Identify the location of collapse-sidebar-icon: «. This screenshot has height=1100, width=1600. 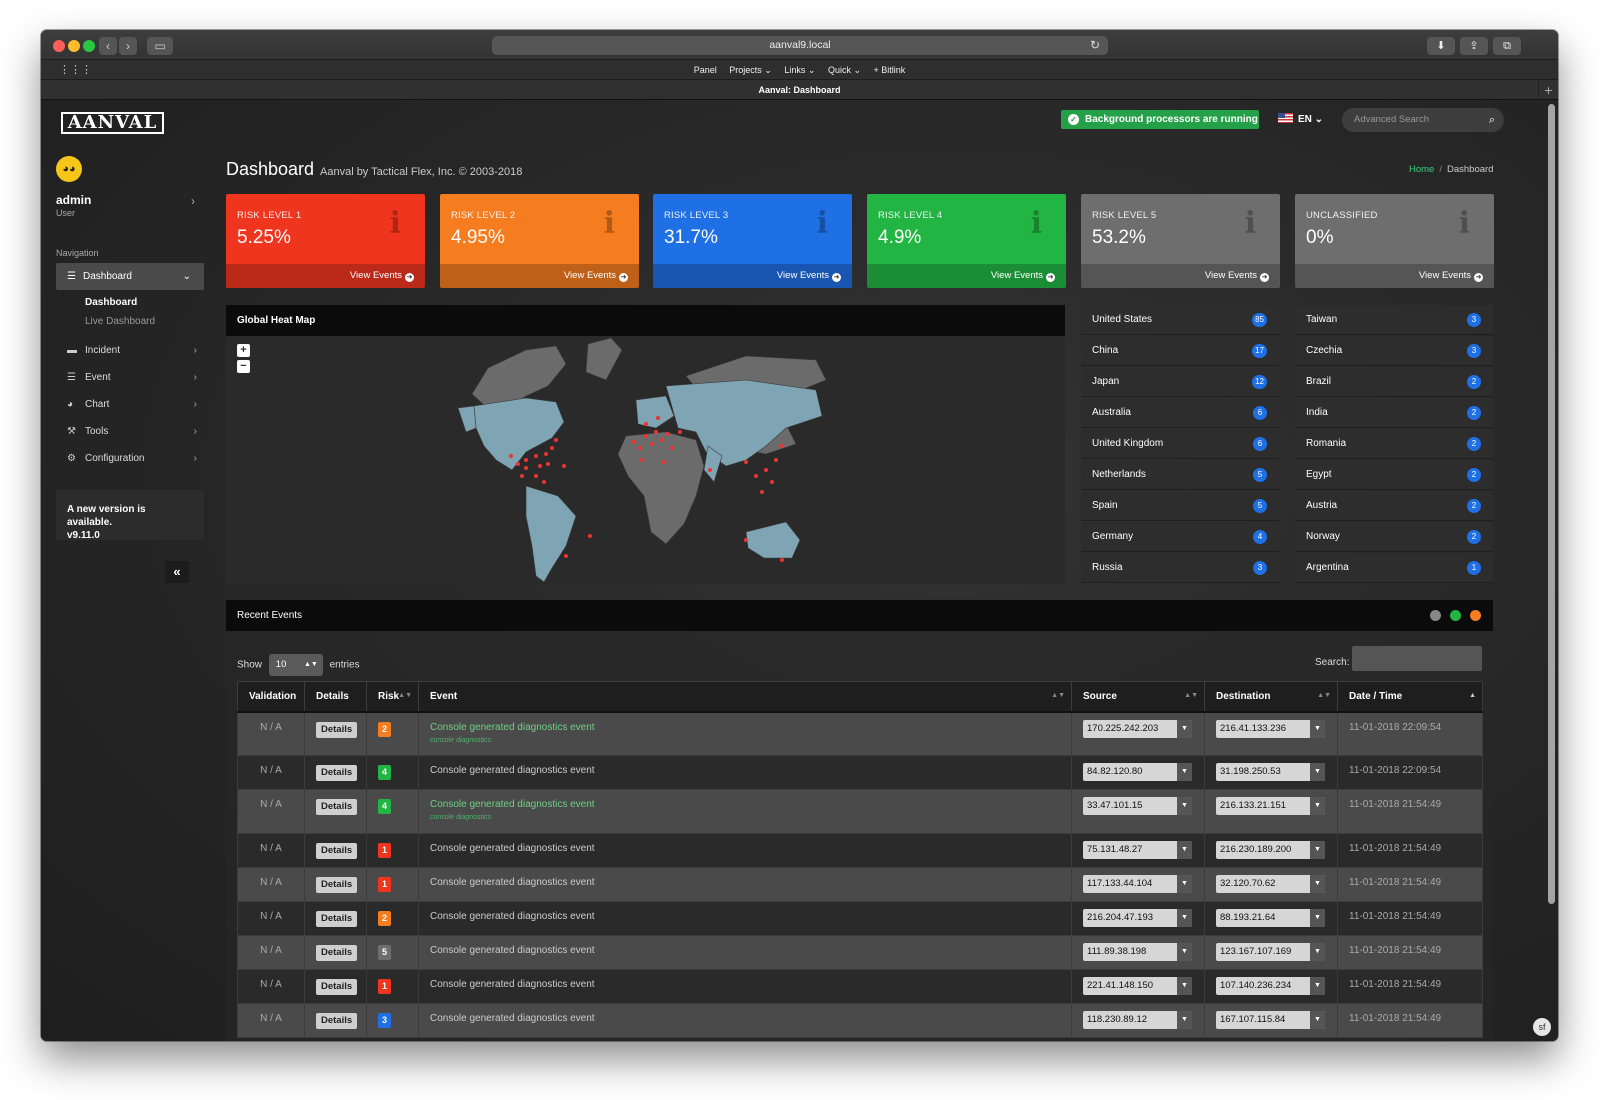
(177, 572).